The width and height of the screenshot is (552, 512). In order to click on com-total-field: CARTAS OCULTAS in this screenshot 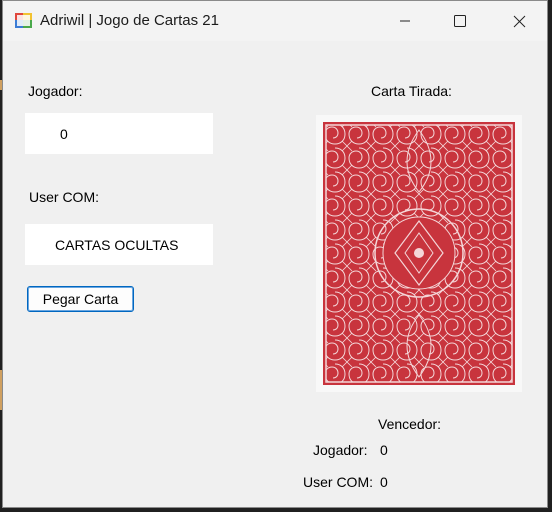, I will do `click(119, 244)`.